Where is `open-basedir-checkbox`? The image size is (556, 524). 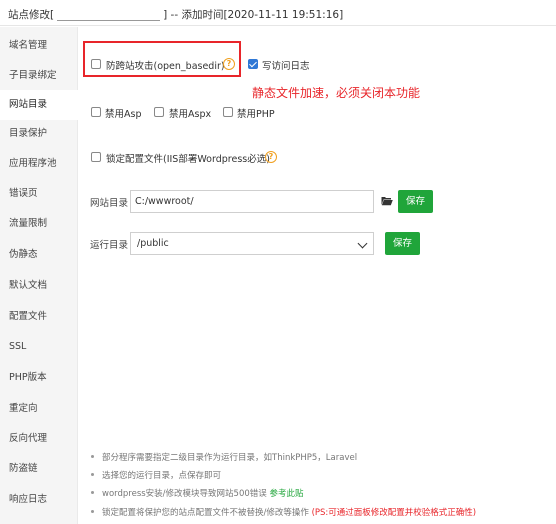 open-basedir-checkbox is located at coordinates (96, 64).